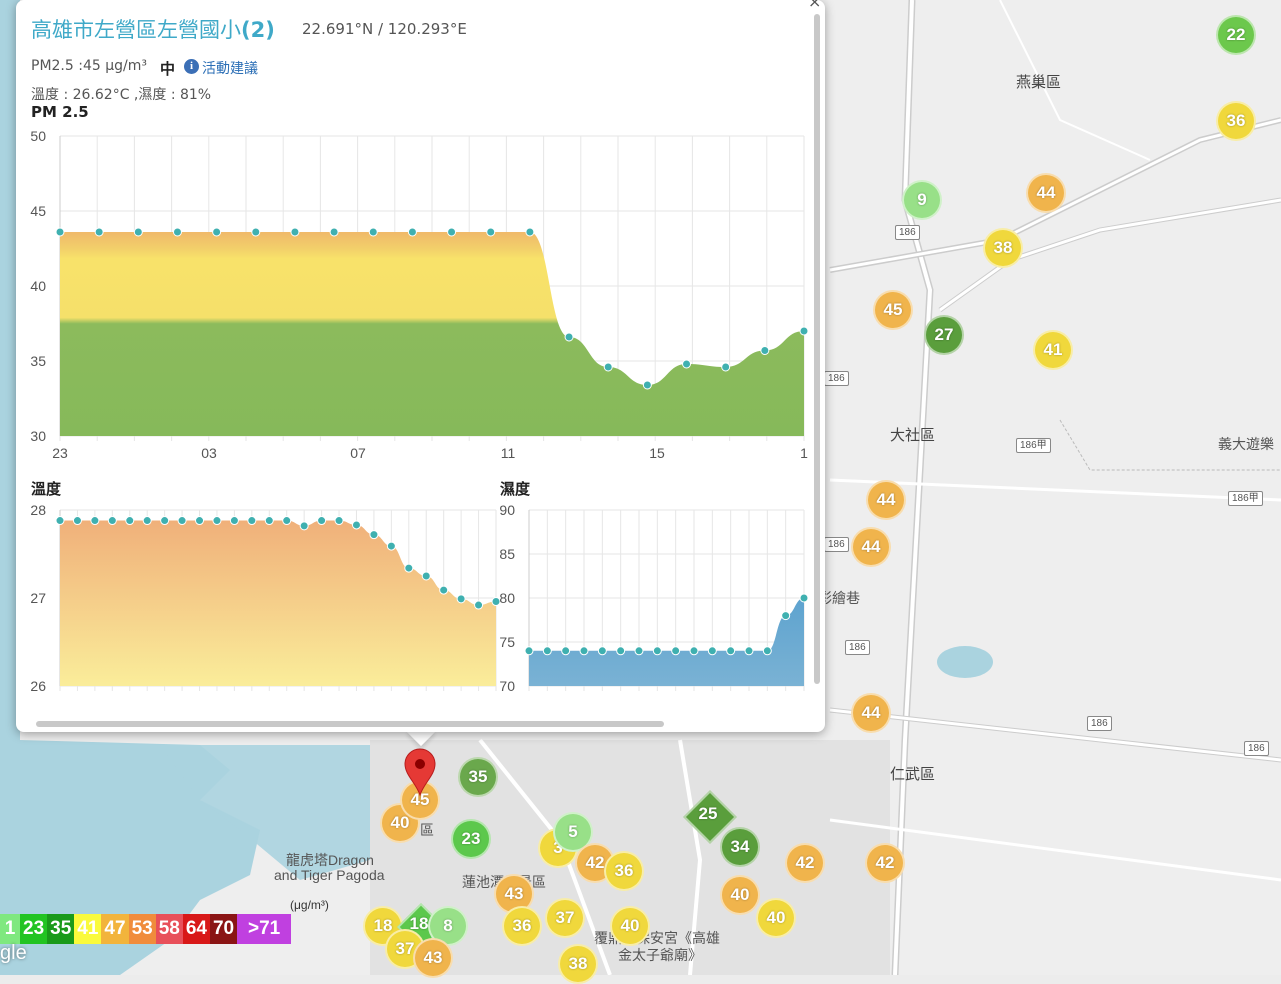 This screenshot has width=1281, height=984. What do you see at coordinates (944, 335) in the screenshot?
I see `station-marker: 27` at bounding box center [944, 335].